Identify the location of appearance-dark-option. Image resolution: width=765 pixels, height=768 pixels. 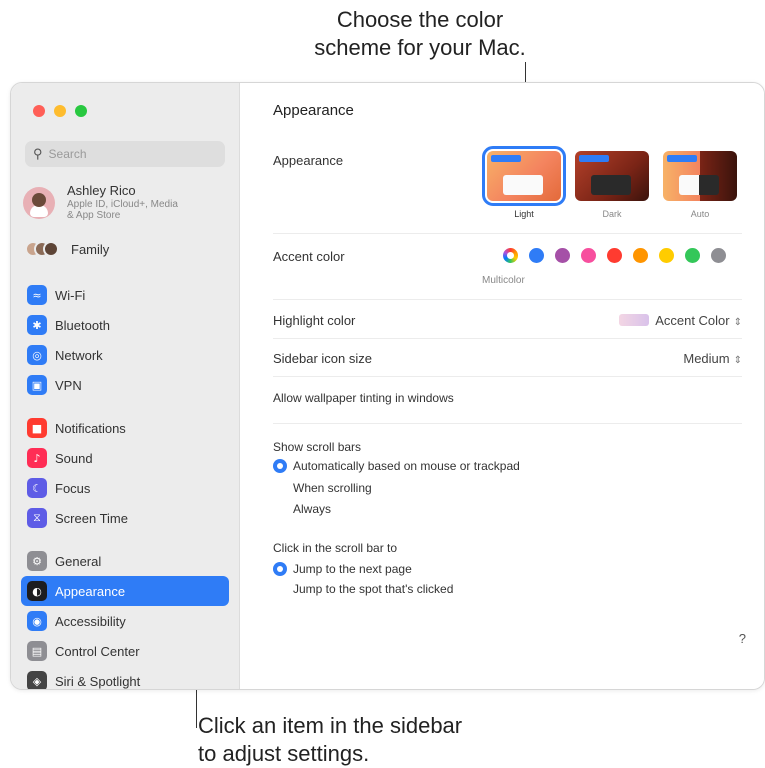
(612, 176).